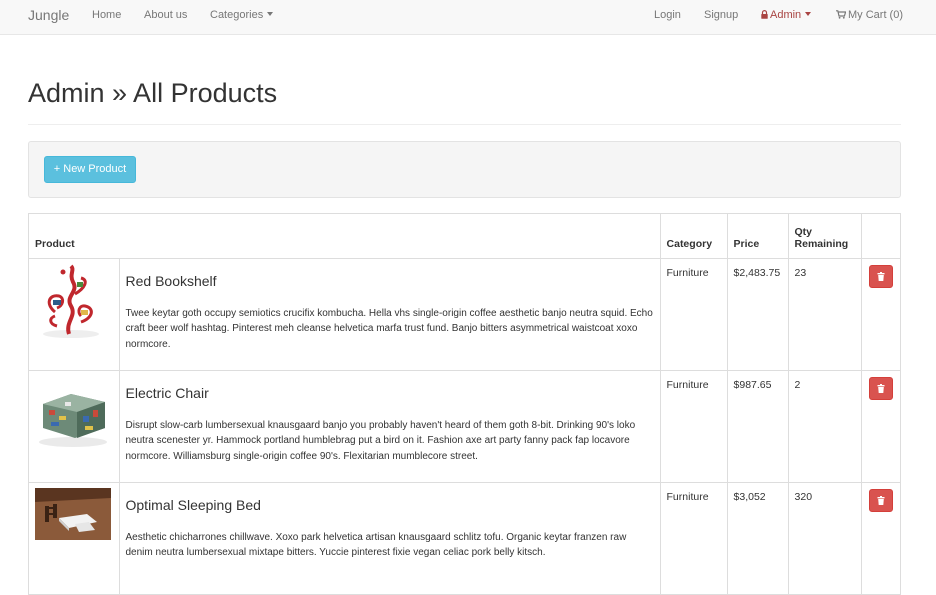 This screenshot has height=595, width=936. What do you see at coordinates (464, 124) in the screenshot?
I see `title-divider` at bounding box center [464, 124].